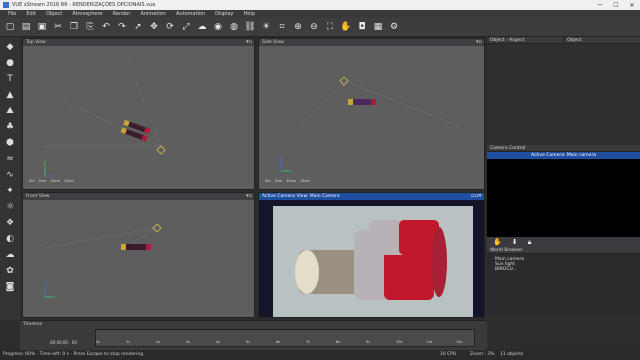  What do you see at coordinates (10, 159) in the screenshot?
I see `water-icon: ≈` at bounding box center [10, 159].